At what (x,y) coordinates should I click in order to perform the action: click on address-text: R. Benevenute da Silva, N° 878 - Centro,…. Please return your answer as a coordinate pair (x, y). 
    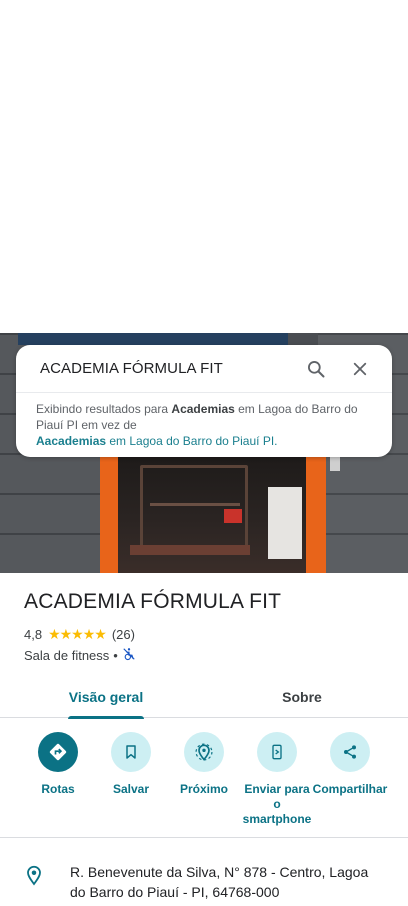
    Looking at the image, I should click on (228, 877).